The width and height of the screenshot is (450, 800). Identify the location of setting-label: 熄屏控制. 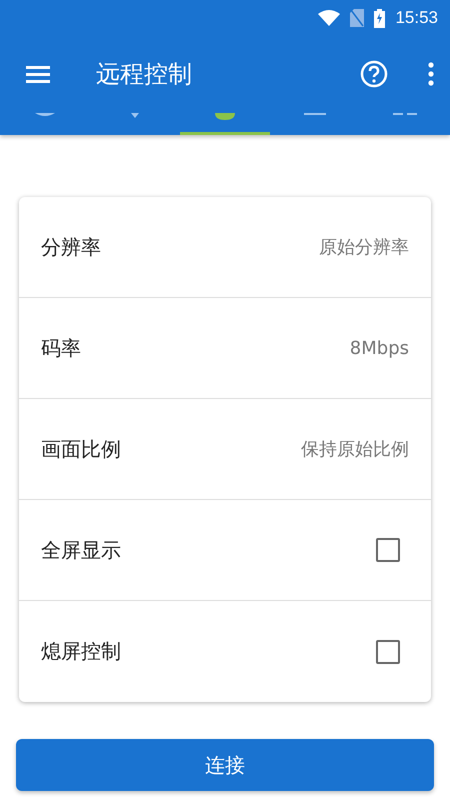
(81, 651).